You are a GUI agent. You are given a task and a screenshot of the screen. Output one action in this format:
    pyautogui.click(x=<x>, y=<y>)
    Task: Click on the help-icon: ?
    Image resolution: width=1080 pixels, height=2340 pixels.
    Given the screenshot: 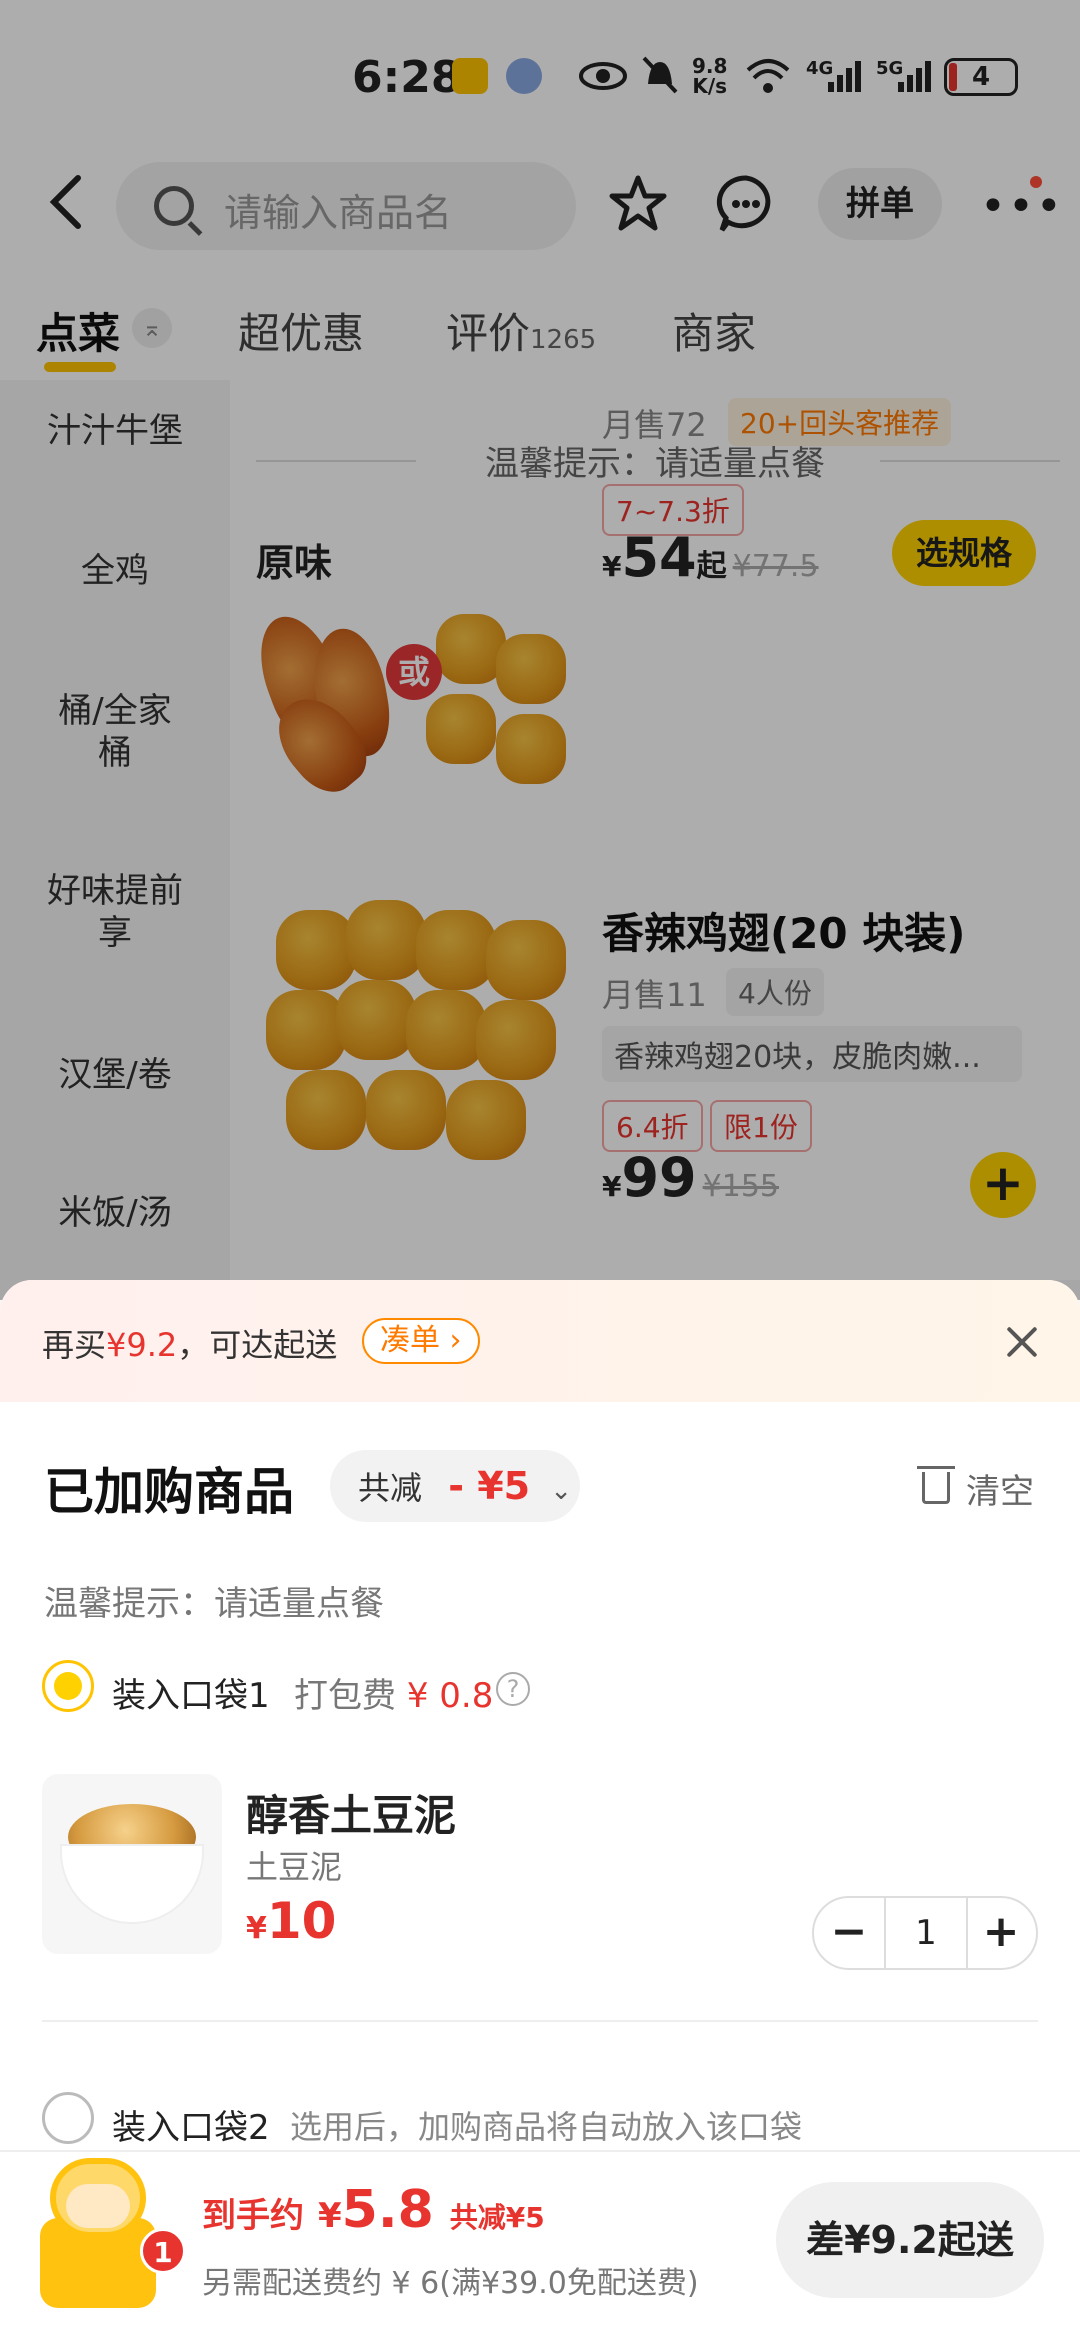 What is the action you would take?
    pyautogui.click(x=513, y=1689)
    